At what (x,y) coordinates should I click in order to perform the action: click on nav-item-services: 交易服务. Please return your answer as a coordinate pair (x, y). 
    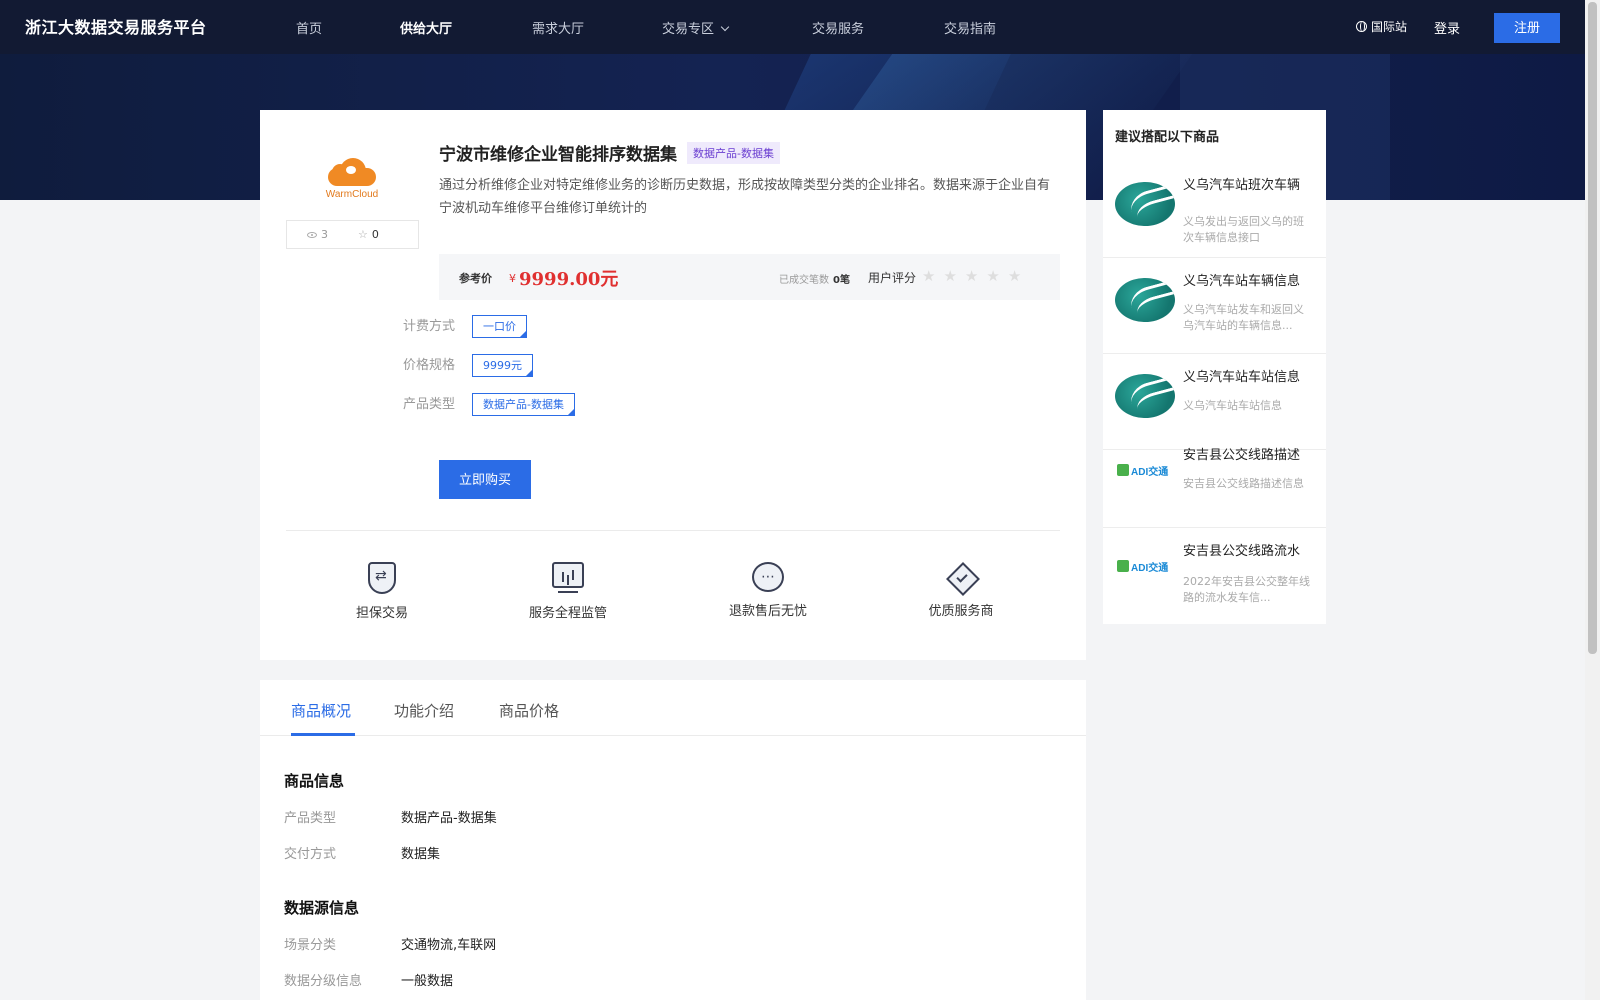
    Looking at the image, I should click on (838, 27).